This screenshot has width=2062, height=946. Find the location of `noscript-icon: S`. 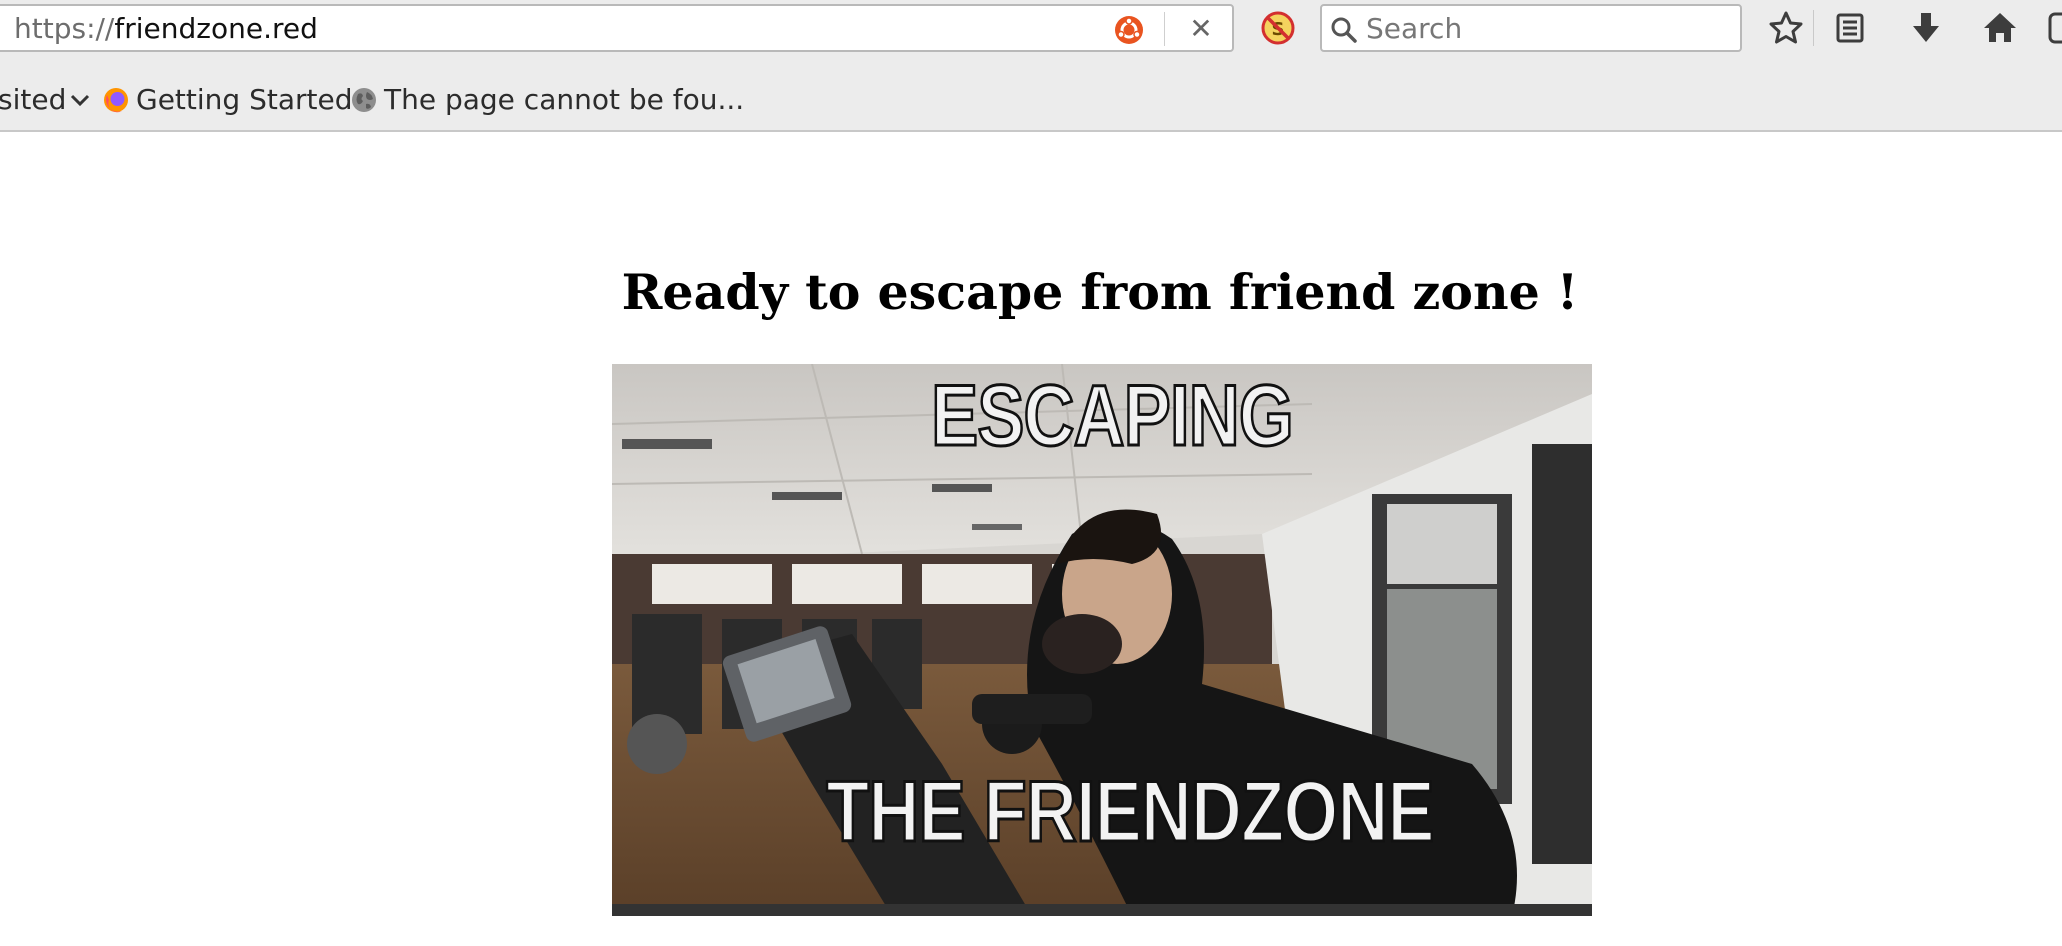

noscript-icon: S is located at coordinates (1278, 28).